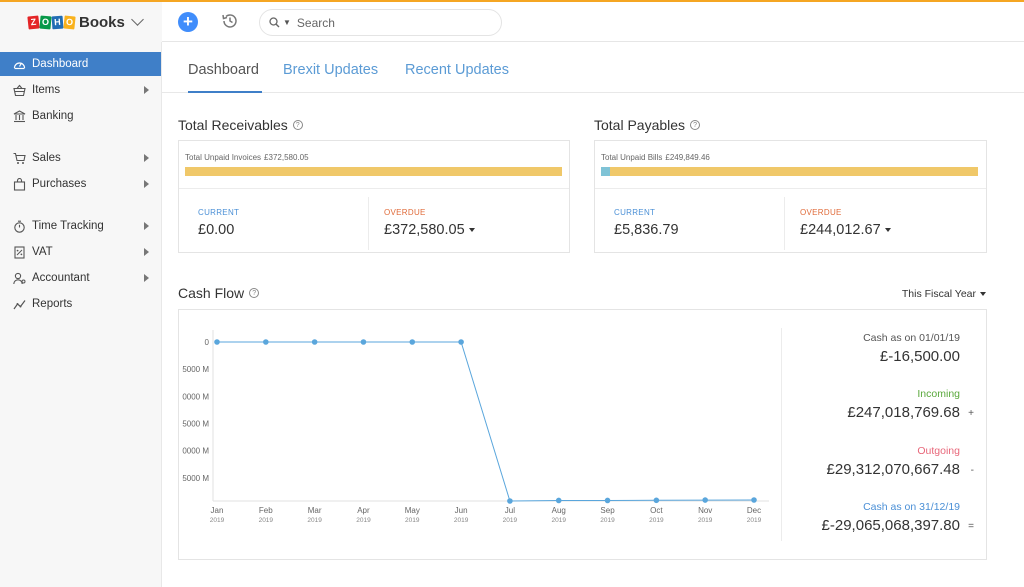 Image resolution: width=1024 pixels, height=587 pixels. Describe the element at coordinates (80, 116) in the screenshot. I see `sidebar-item-banking: Banking` at that location.